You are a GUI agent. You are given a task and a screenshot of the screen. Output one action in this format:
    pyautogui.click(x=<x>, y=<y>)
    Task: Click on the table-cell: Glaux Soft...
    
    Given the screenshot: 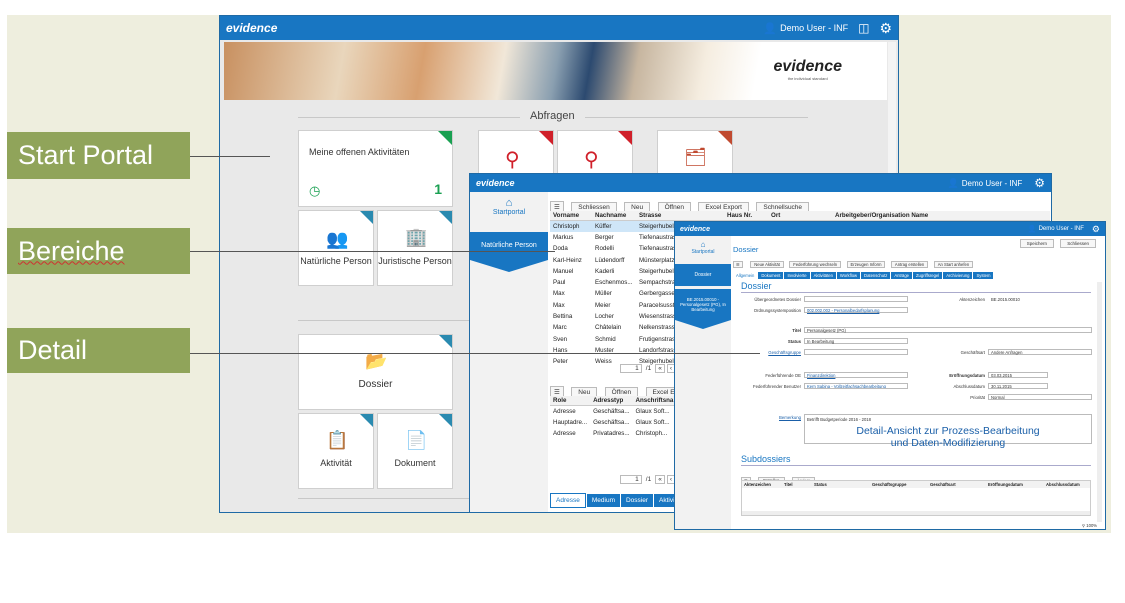 What is the action you would take?
    pyautogui.click(x=652, y=411)
    